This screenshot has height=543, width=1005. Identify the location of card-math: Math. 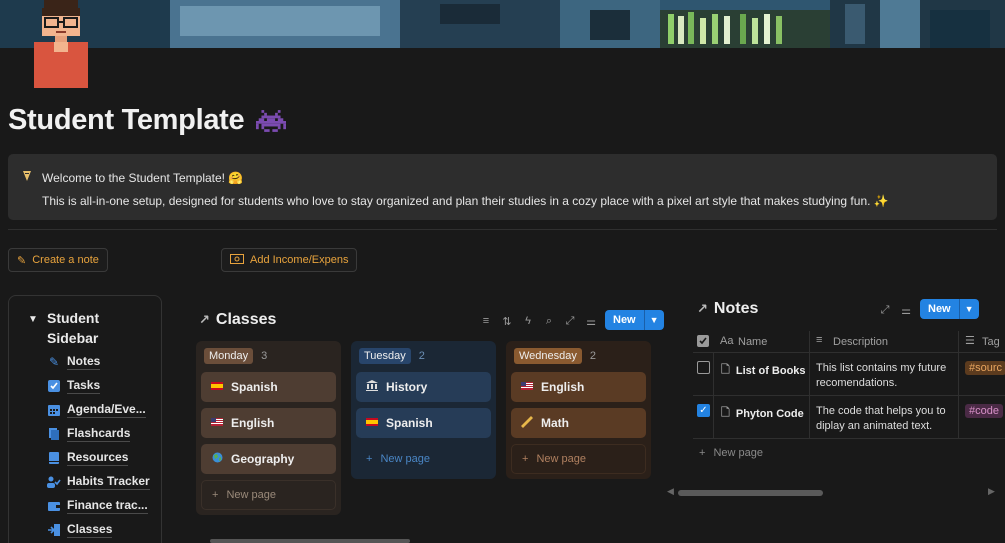
(578, 423).